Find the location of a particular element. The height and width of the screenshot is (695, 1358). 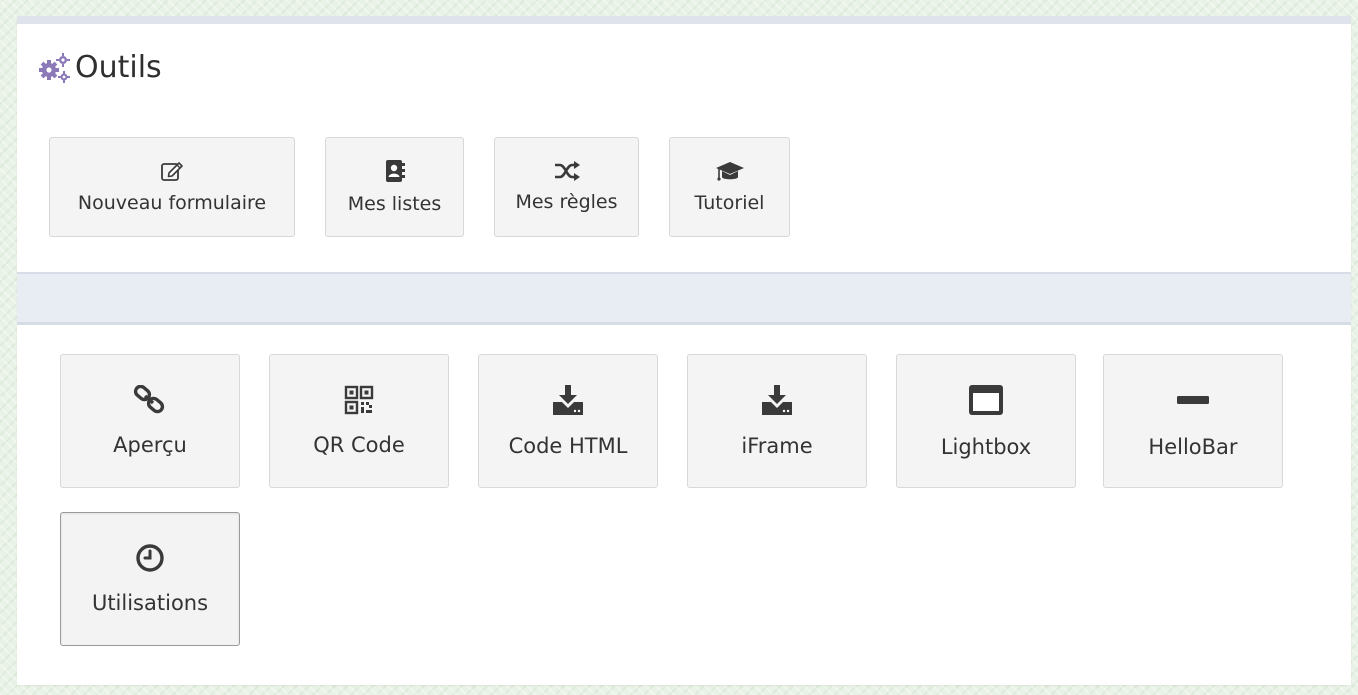

contact-book-icon is located at coordinates (395, 173).